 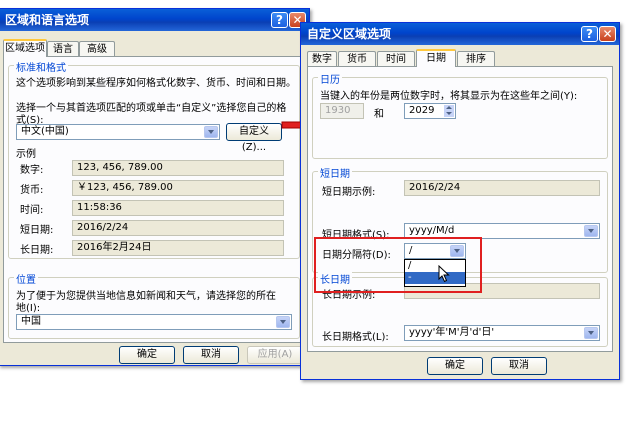 I want to click on location-description-line2: 地(I):, so click(x=28, y=308).